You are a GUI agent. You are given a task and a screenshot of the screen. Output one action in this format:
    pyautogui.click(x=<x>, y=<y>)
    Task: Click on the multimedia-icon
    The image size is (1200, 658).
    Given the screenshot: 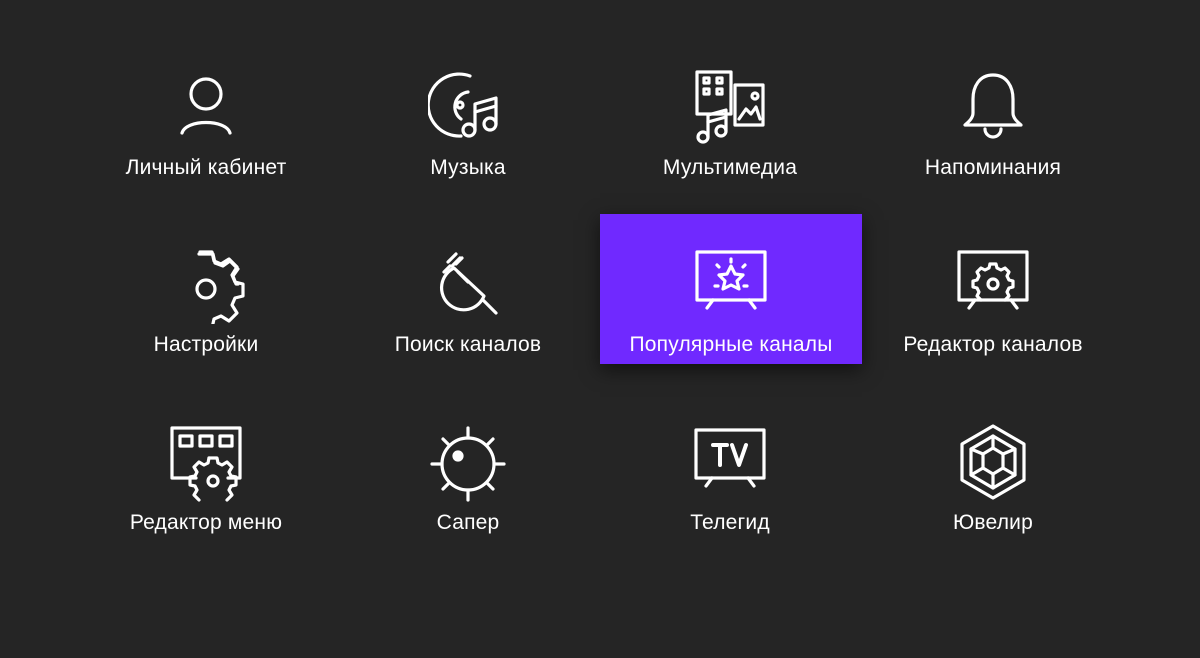 What is the action you would take?
    pyautogui.click(x=730, y=107)
    